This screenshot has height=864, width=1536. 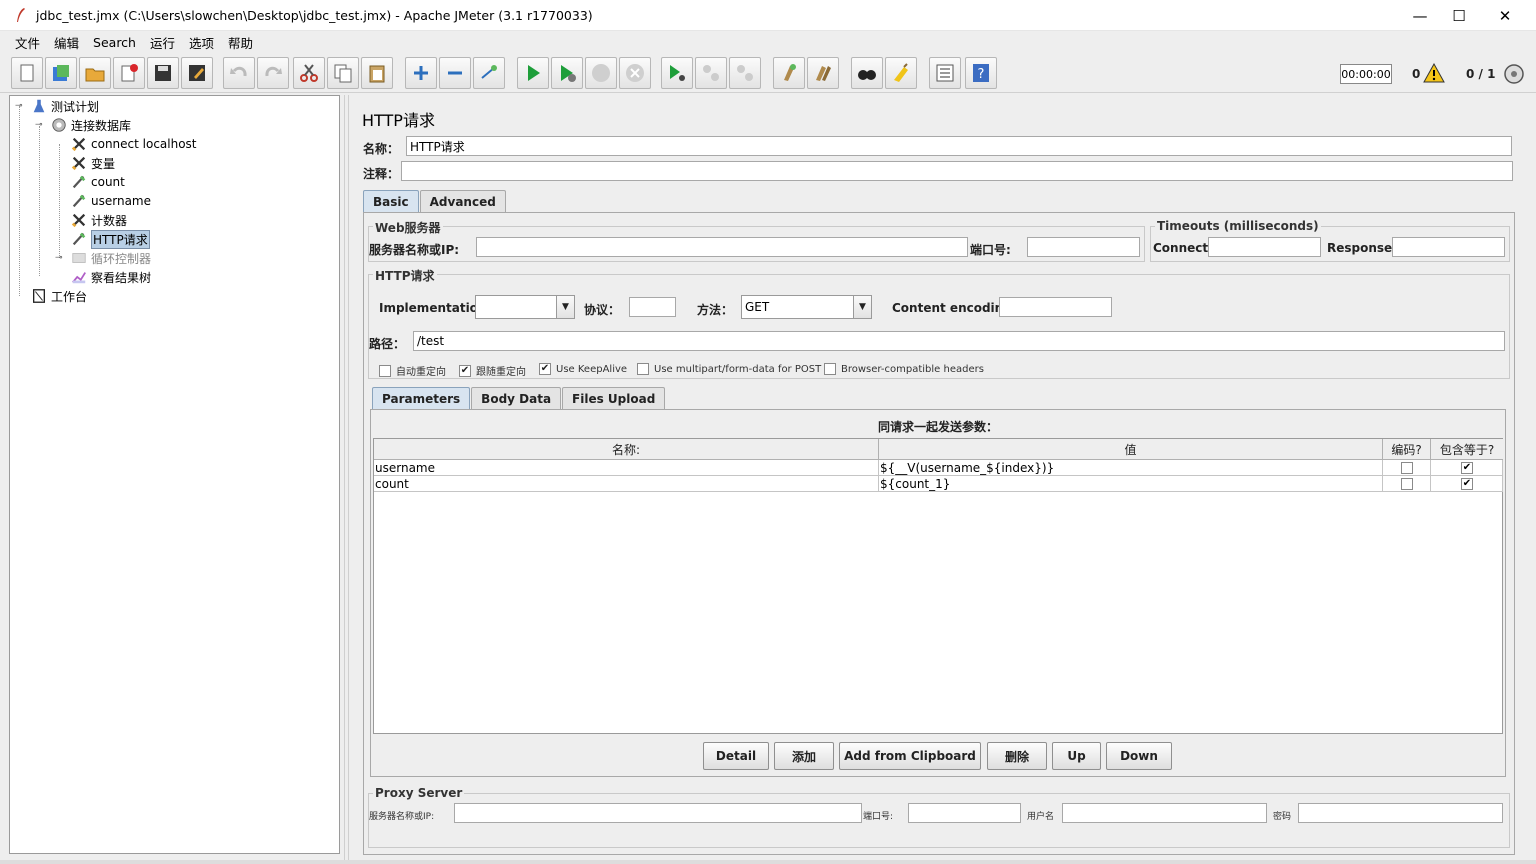 I want to click on menu-run: 运行, so click(x=162, y=42).